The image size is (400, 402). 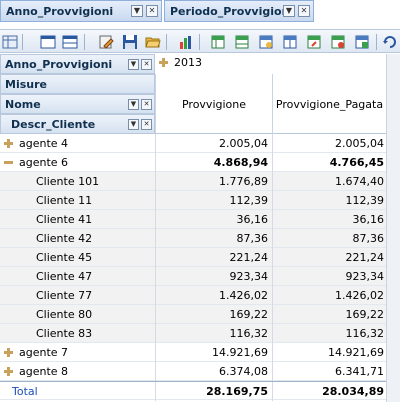 What do you see at coordinates (329, 143) in the screenshot?
I see `provvigione-pagata-cell: 2.005,04` at bounding box center [329, 143].